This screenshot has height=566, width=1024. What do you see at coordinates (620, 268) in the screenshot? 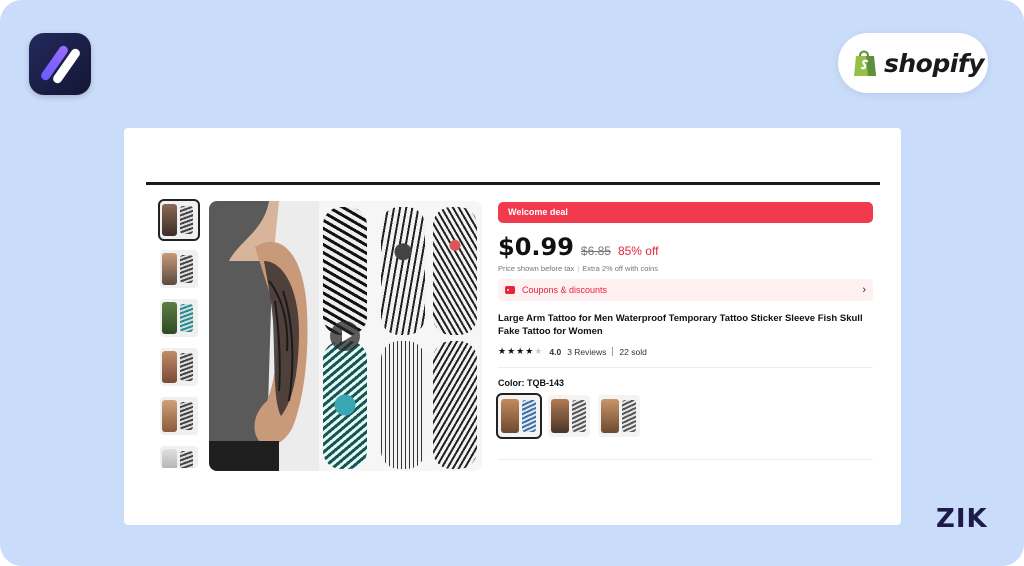
I see `coins-note: Extra 2% off with coins` at bounding box center [620, 268].